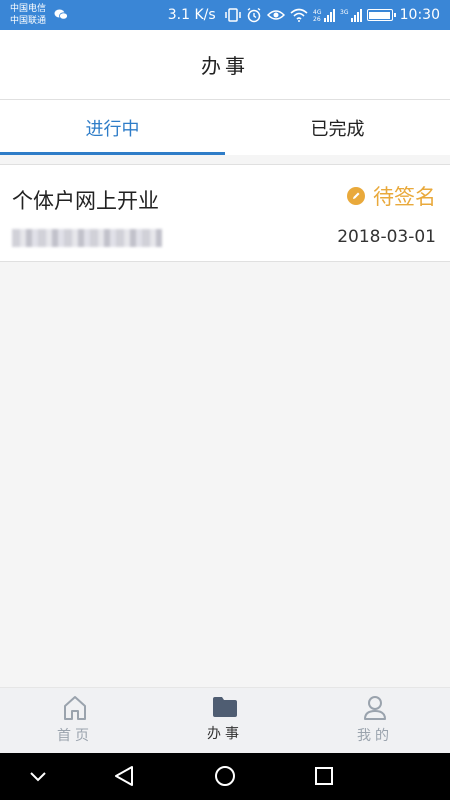 This screenshot has width=450, height=800. I want to click on item-status-label: 待签名, so click(404, 197).